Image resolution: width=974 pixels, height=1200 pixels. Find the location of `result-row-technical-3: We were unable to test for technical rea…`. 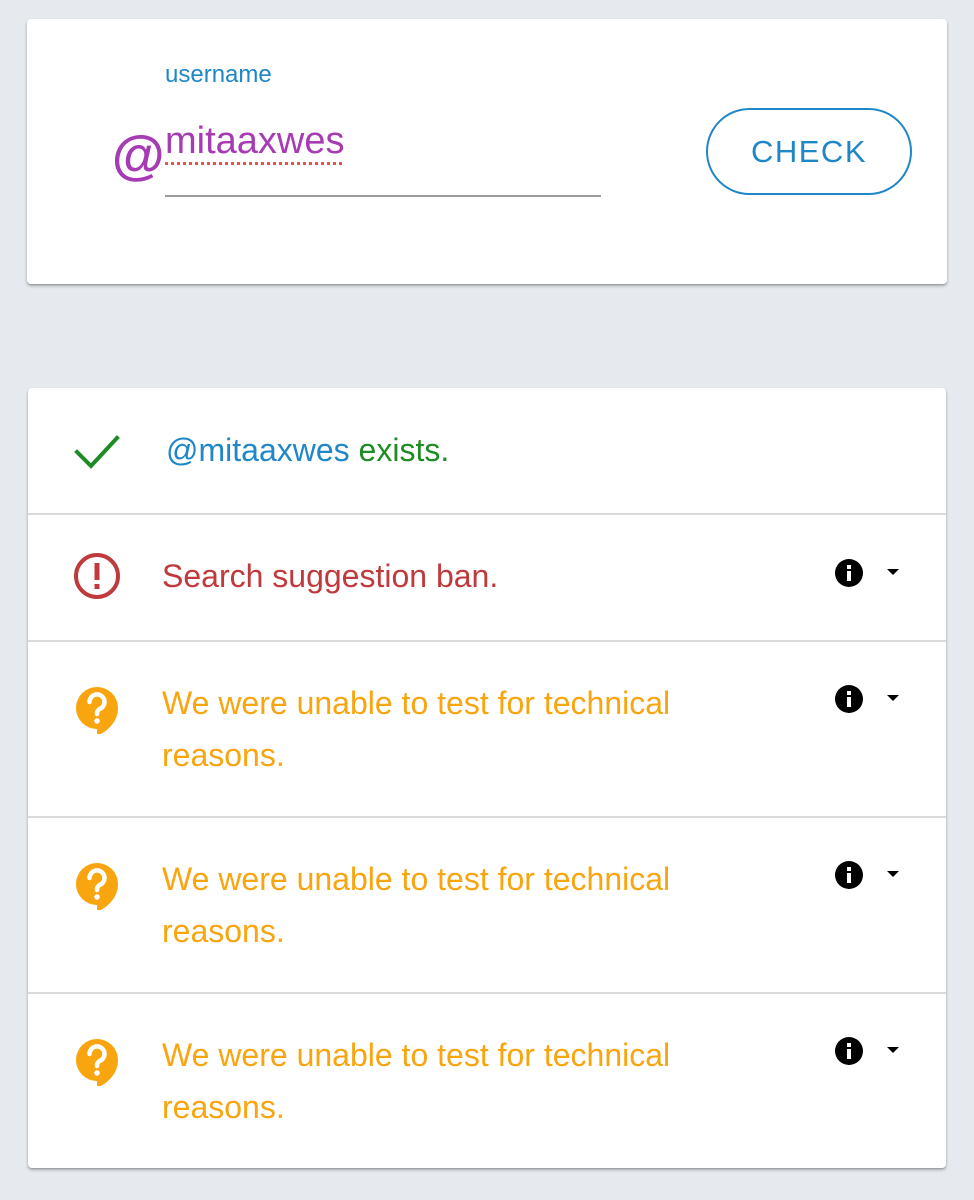

result-row-technical-3: We were unable to test for technical rea… is located at coordinates (487, 1080).